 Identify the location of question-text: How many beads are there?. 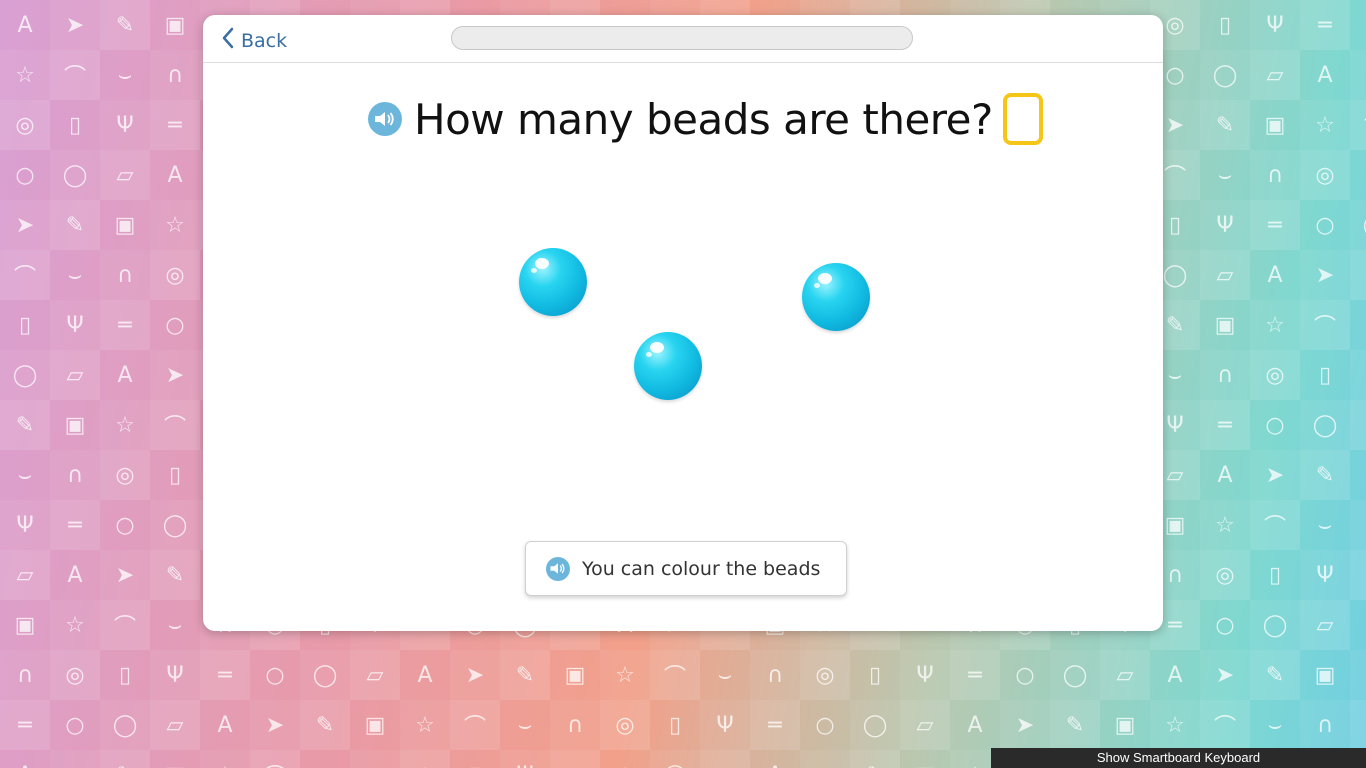
(703, 119).